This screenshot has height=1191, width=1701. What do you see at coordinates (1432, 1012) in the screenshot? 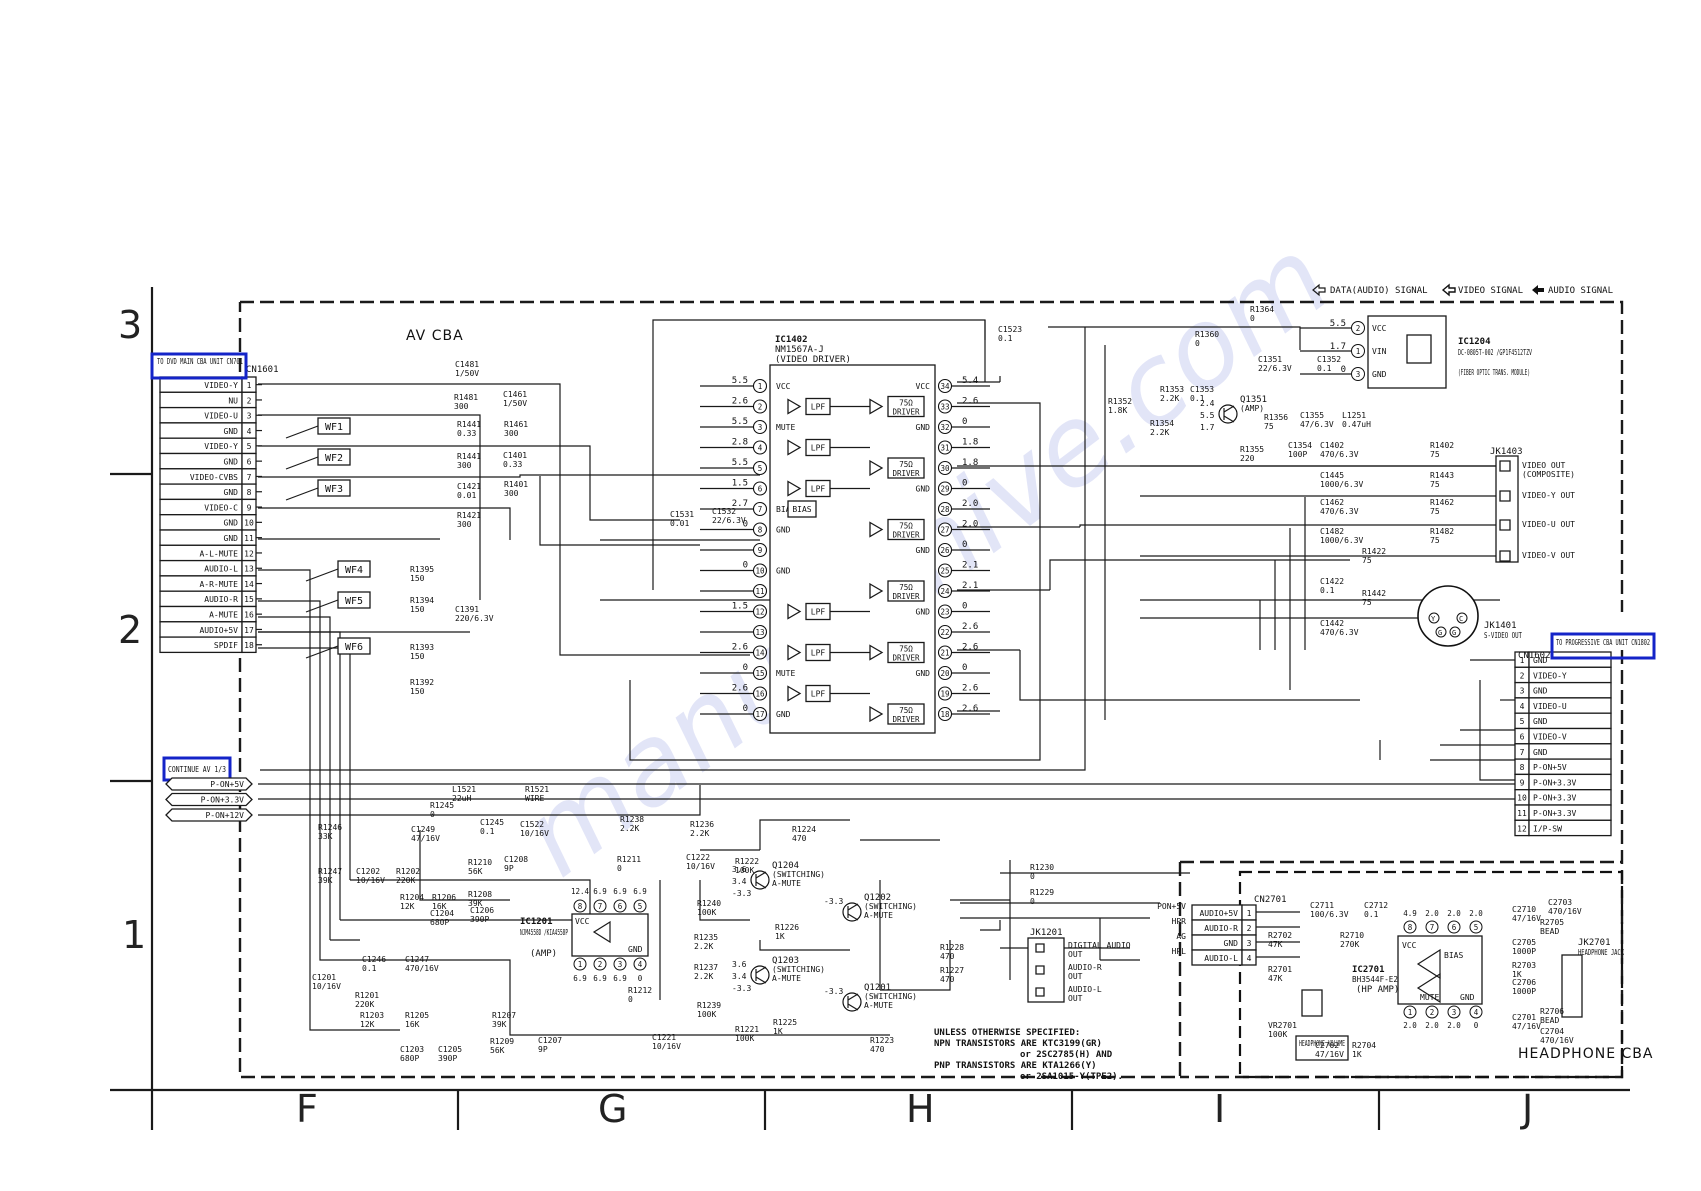
I see `ic2701-pin-number: 2` at bounding box center [1432, 1012].